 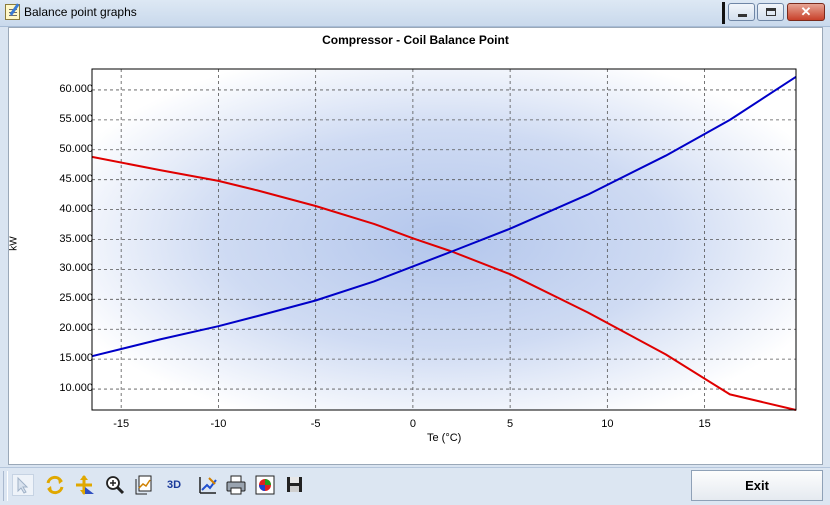 I want to click on printer-icon, so click(x=236, y=485).